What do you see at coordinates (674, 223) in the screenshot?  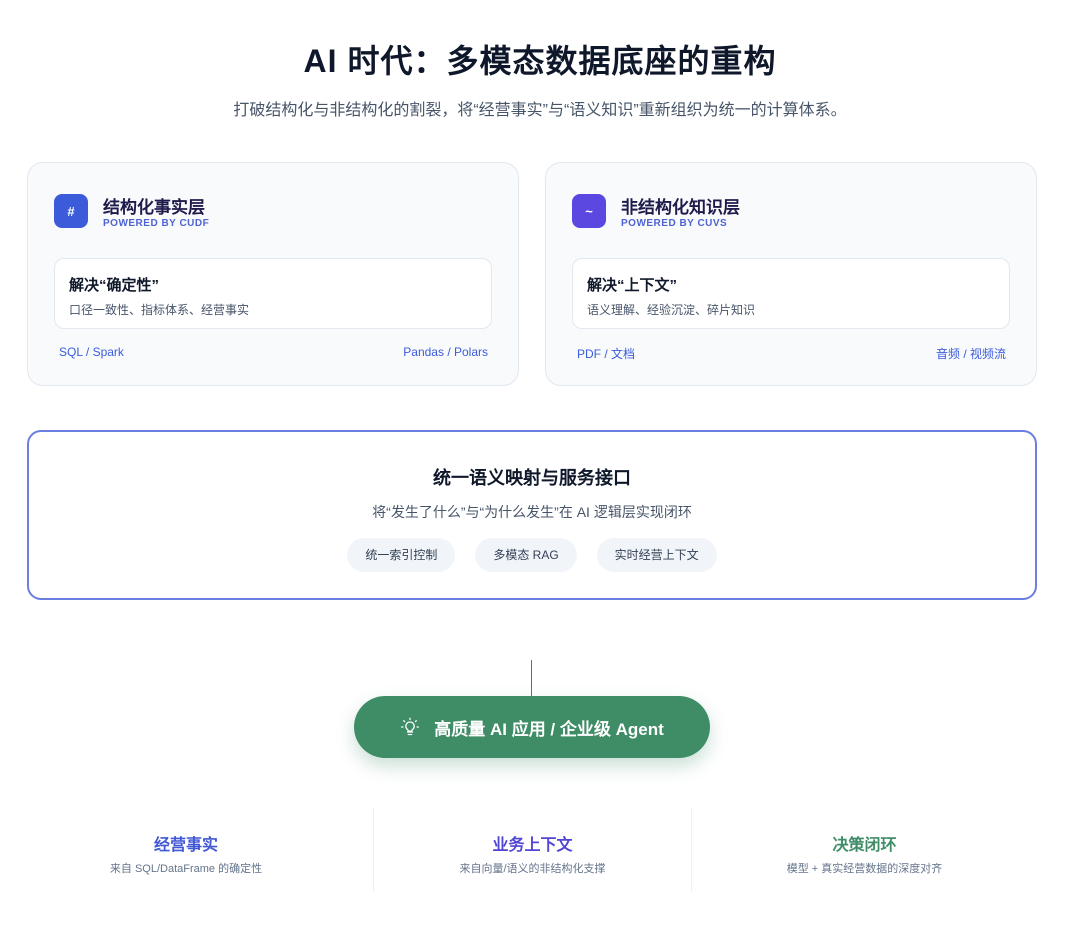 I see `card-powered-by: POWERED BY CUVS` at bounding box center [674, 223].